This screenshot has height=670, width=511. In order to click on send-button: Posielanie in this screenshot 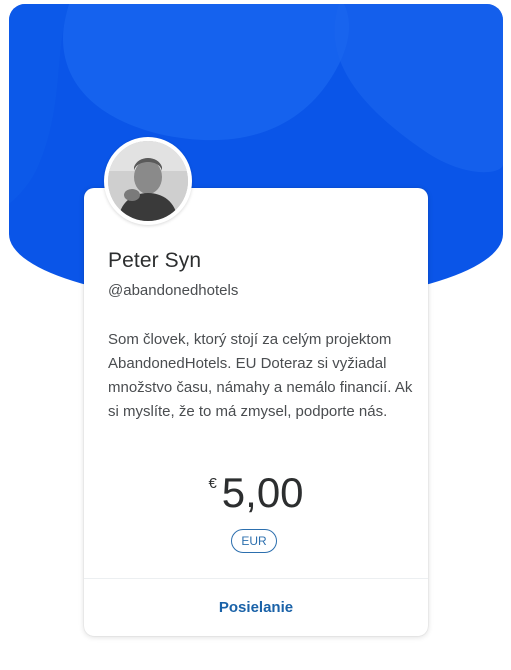, I will do `click(256, 607)`.